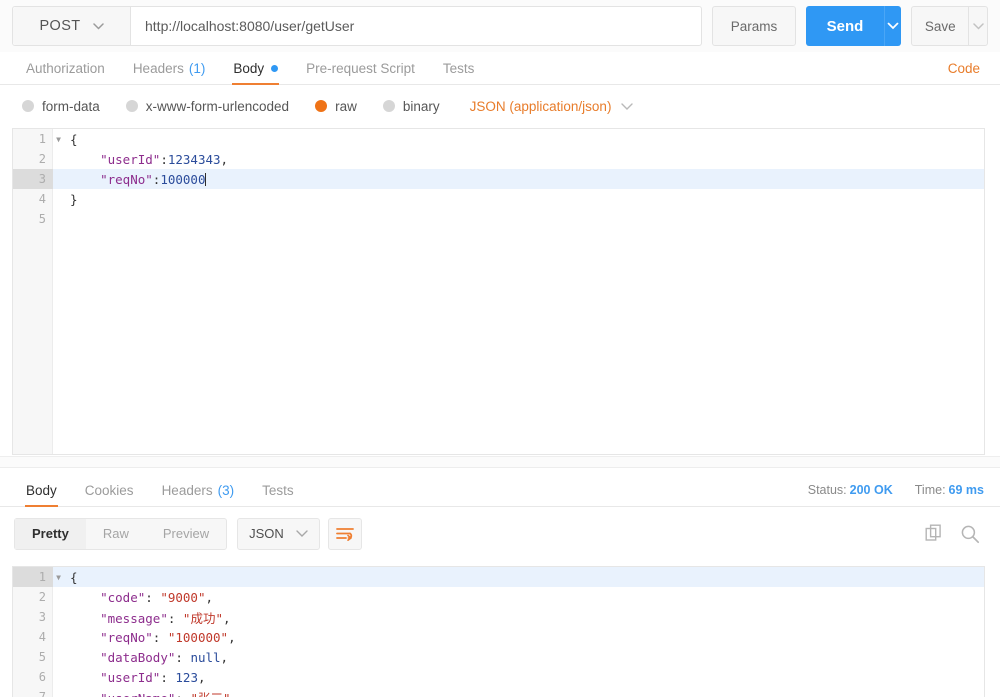  What do you see at coordinates (42, 597) in the screenshot?
I see `line-number: 2` at bounding box center [42, 597].